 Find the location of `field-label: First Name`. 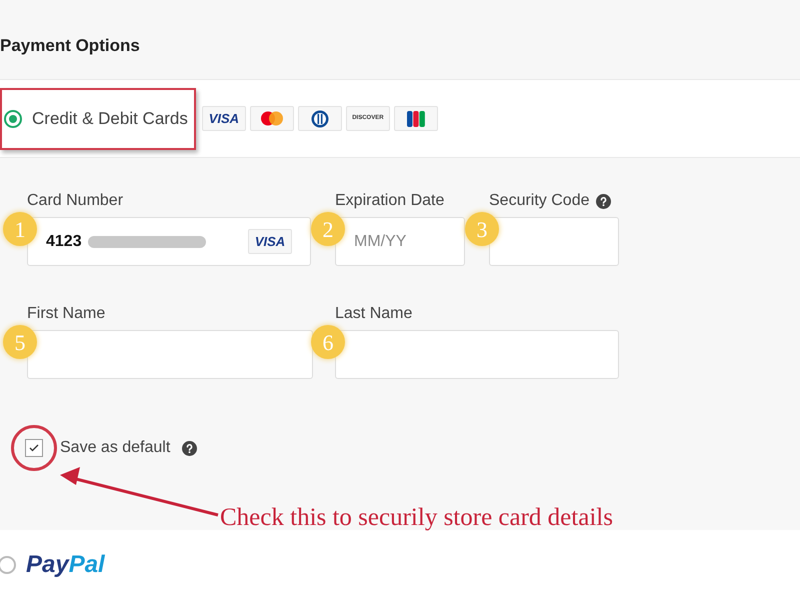

field-label: First Name is located at coordinates (66, 314).